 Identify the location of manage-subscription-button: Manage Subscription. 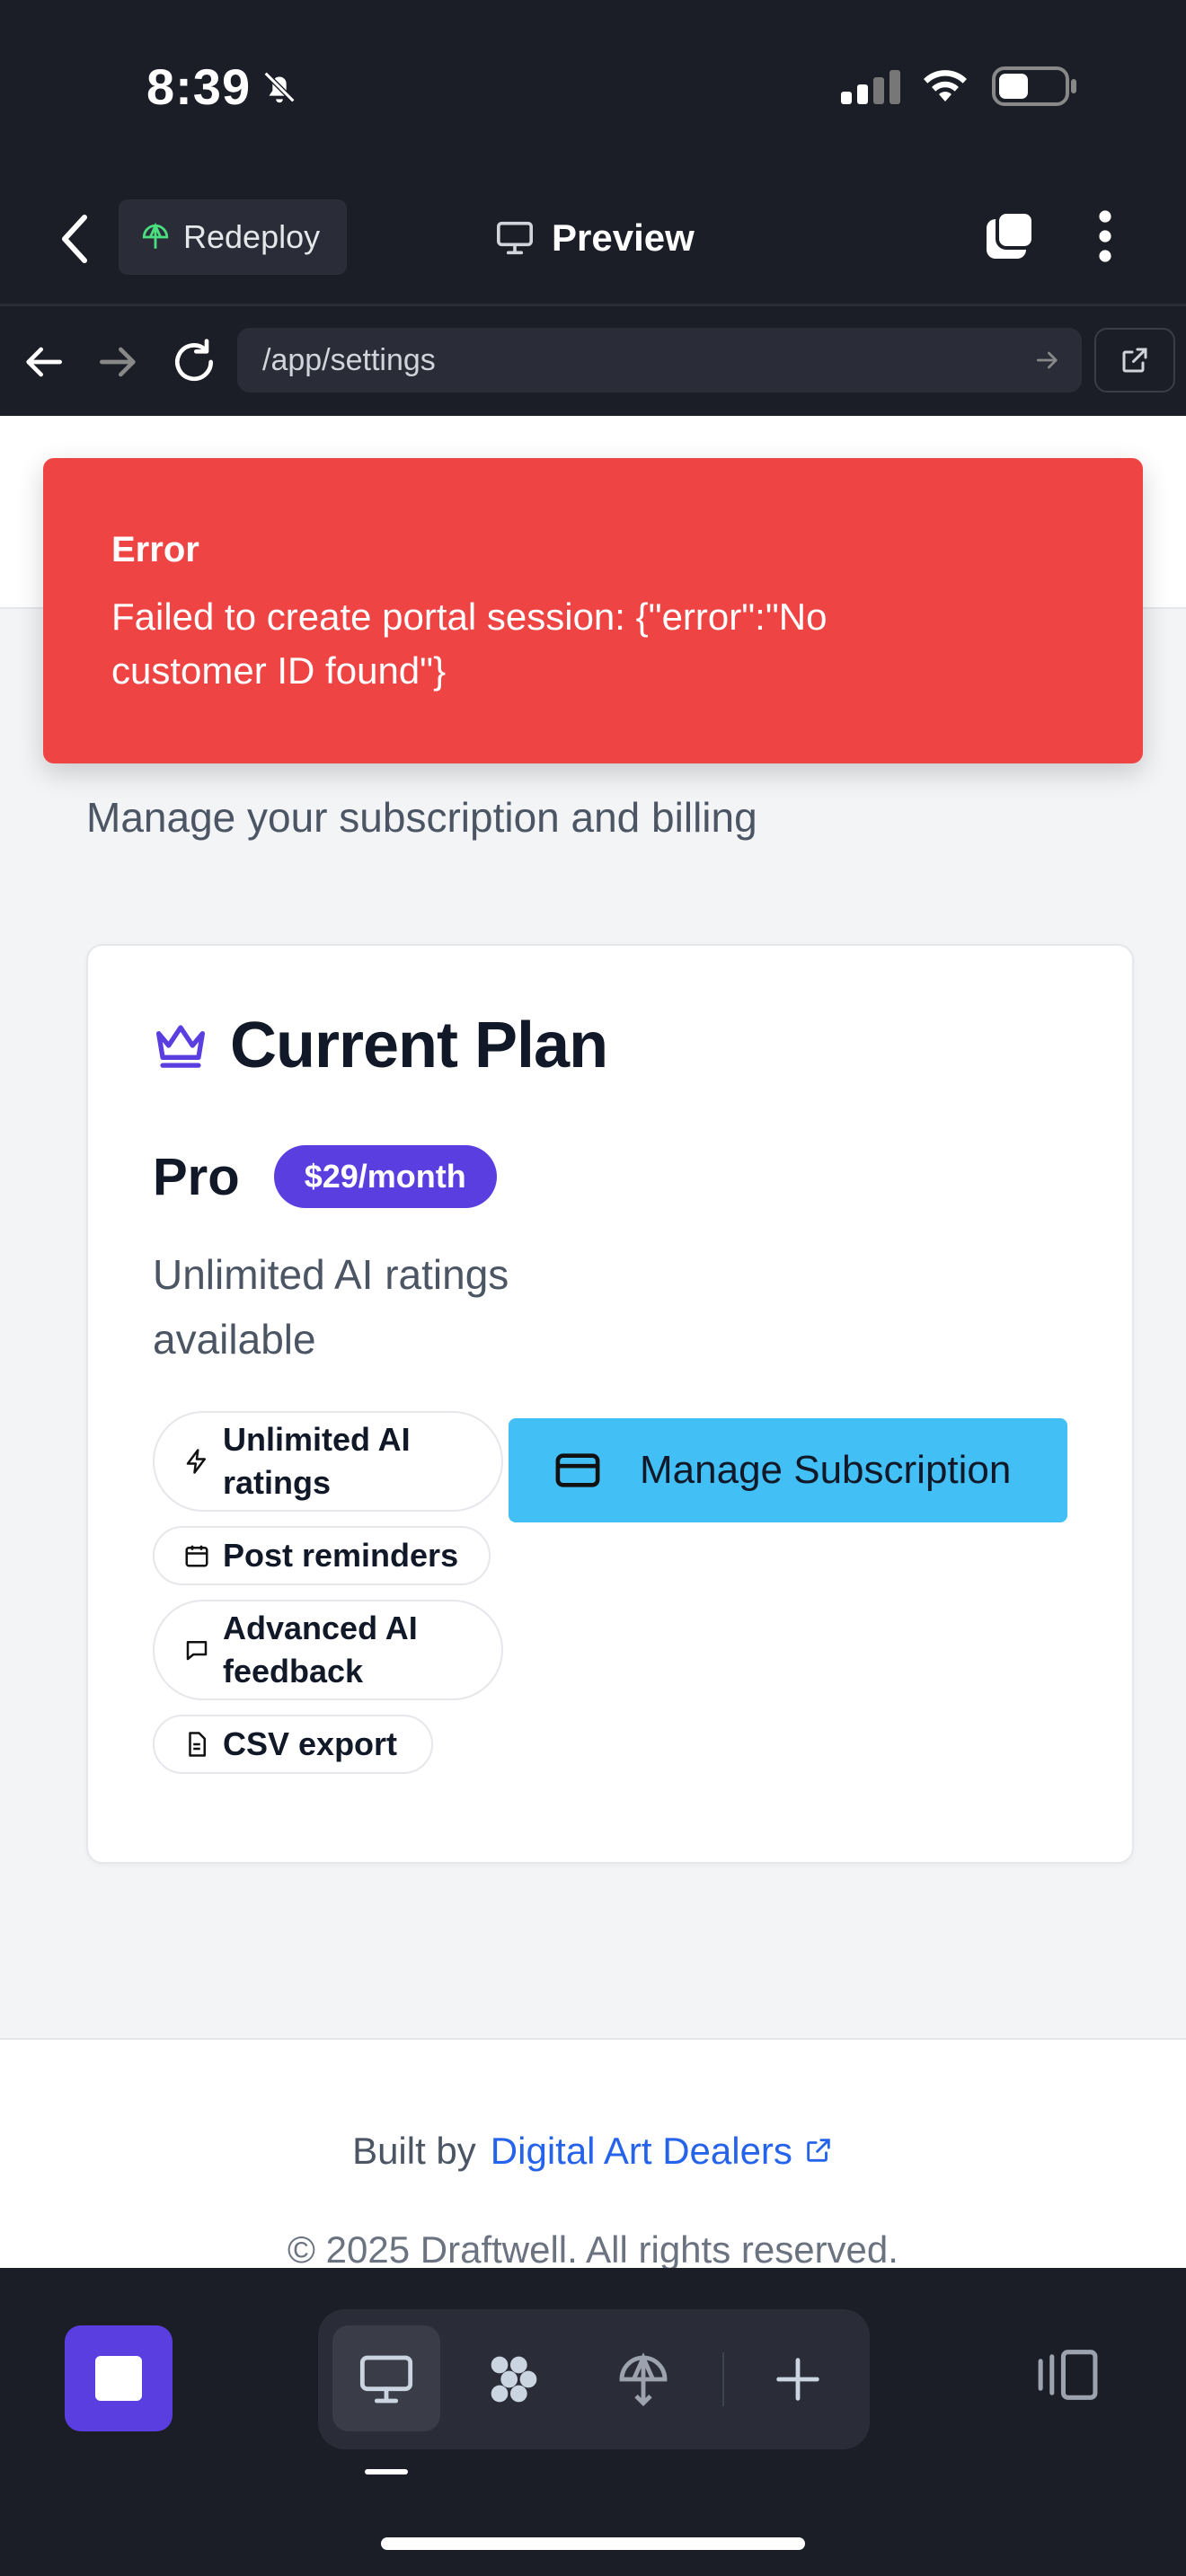
(788, 1470).